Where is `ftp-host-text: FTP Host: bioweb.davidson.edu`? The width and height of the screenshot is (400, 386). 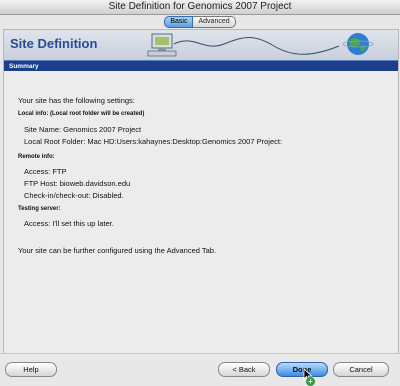 ftp-host-text: FTP Host: bioweb.davidson.edu is located at coordinates (77, 183).